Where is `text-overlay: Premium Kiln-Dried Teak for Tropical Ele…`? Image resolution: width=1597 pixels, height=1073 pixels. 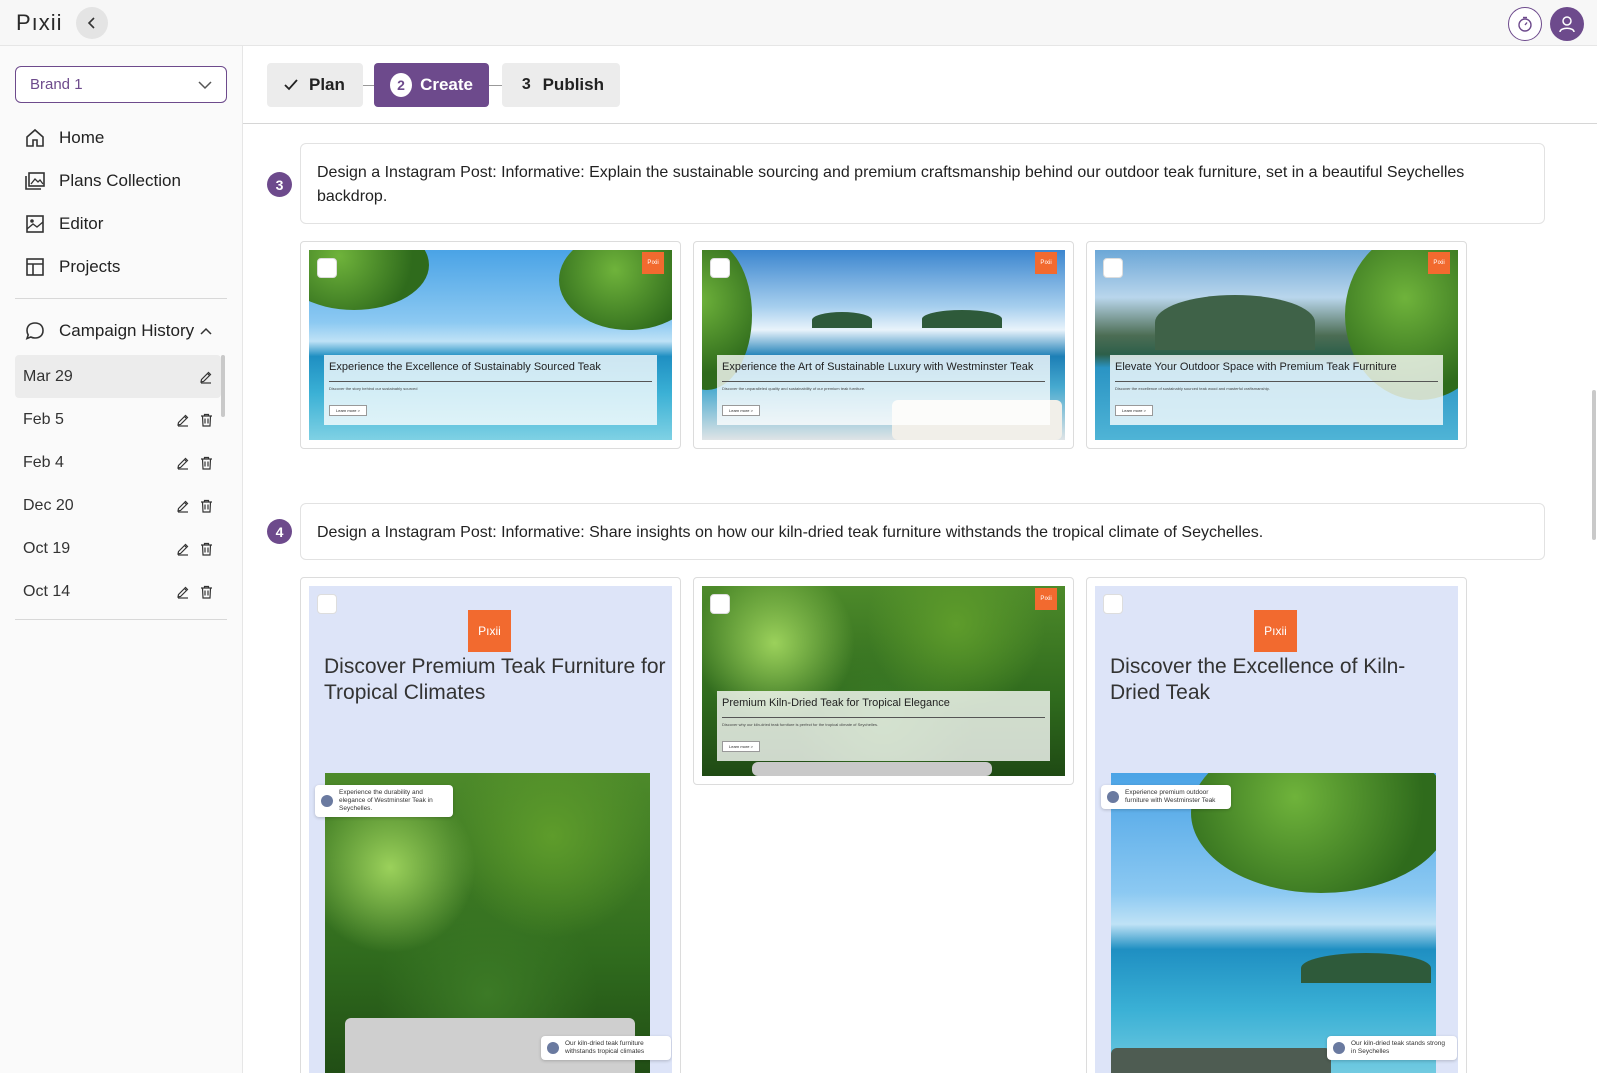 text-overlay: Premium Kiln-Dried Teak for Tropical Ele… is located at coordinates (883, 726).